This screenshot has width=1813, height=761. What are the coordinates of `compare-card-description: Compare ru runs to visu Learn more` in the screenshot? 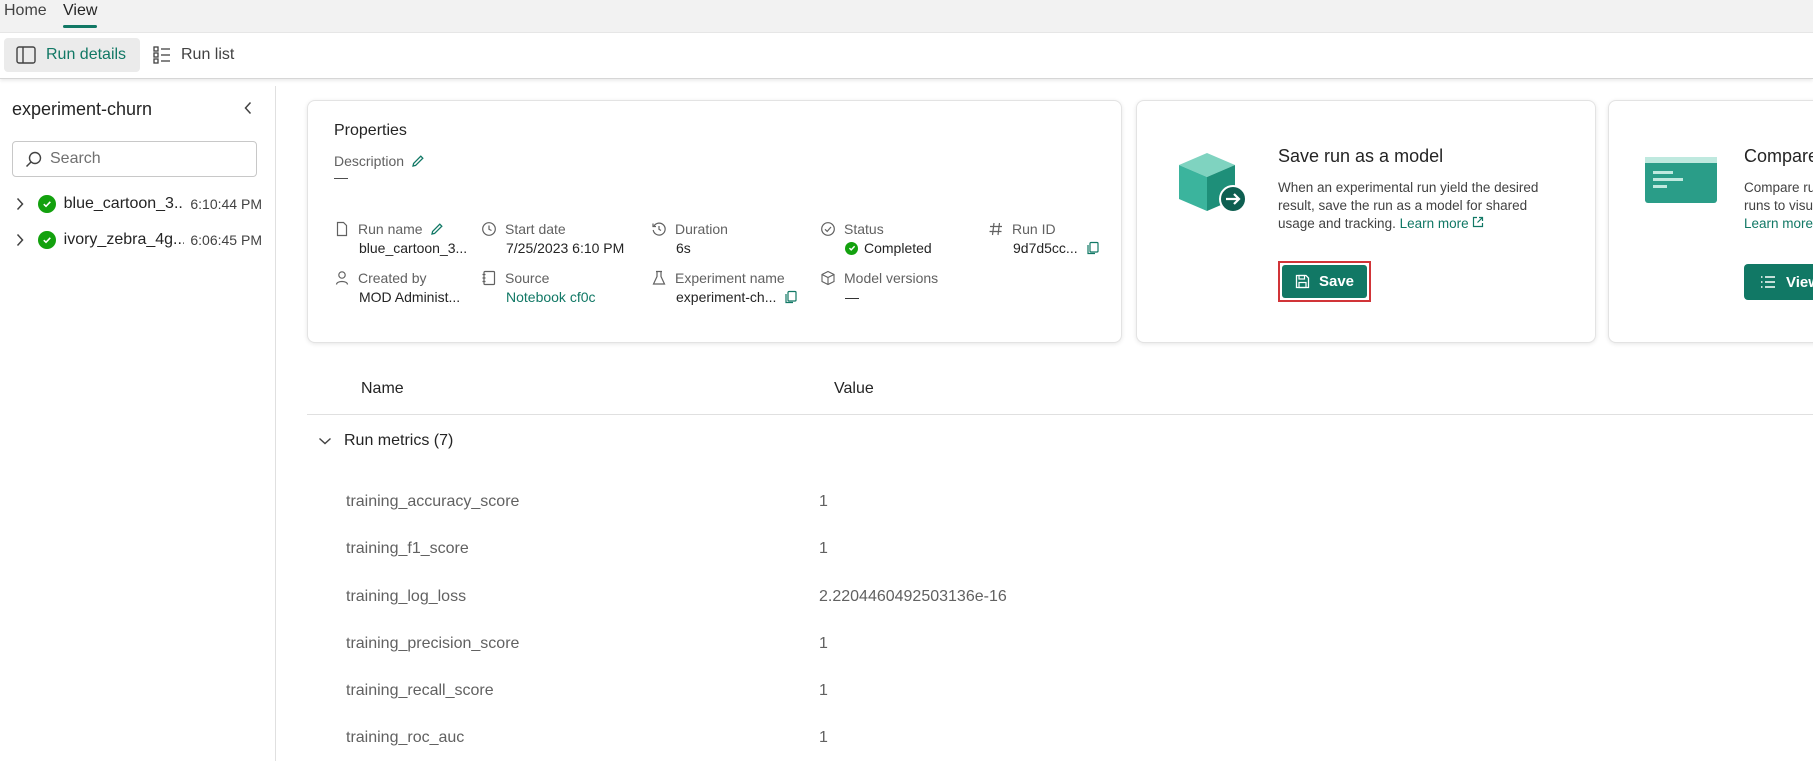 It's located at (1778, 206).